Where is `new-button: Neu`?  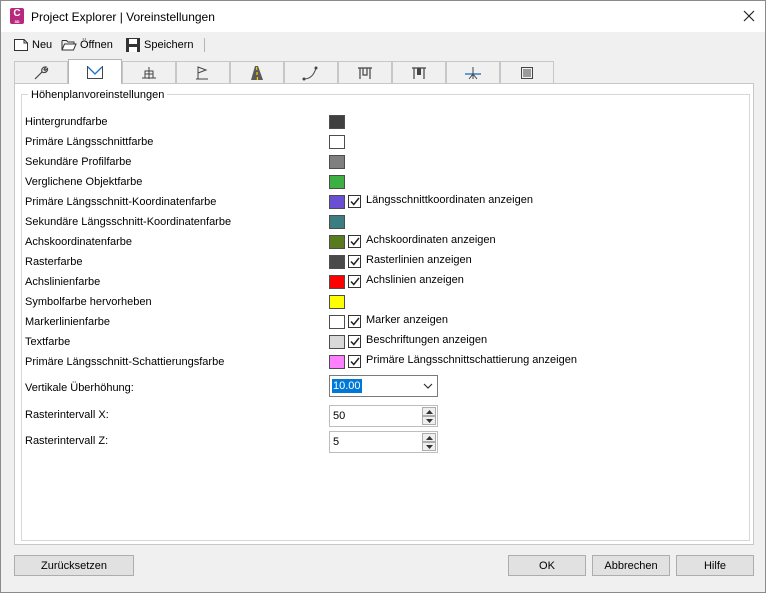
new-button: Neu is located at coordinates (32, 45).